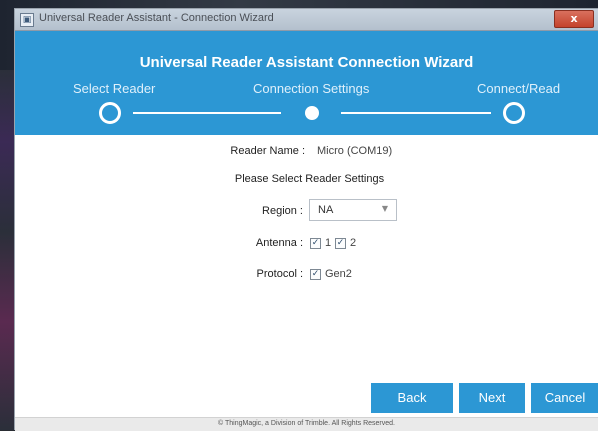  Describe the element at coordinates (326, 210) in the screenshot. I see `region-select-value: NA` at that location.